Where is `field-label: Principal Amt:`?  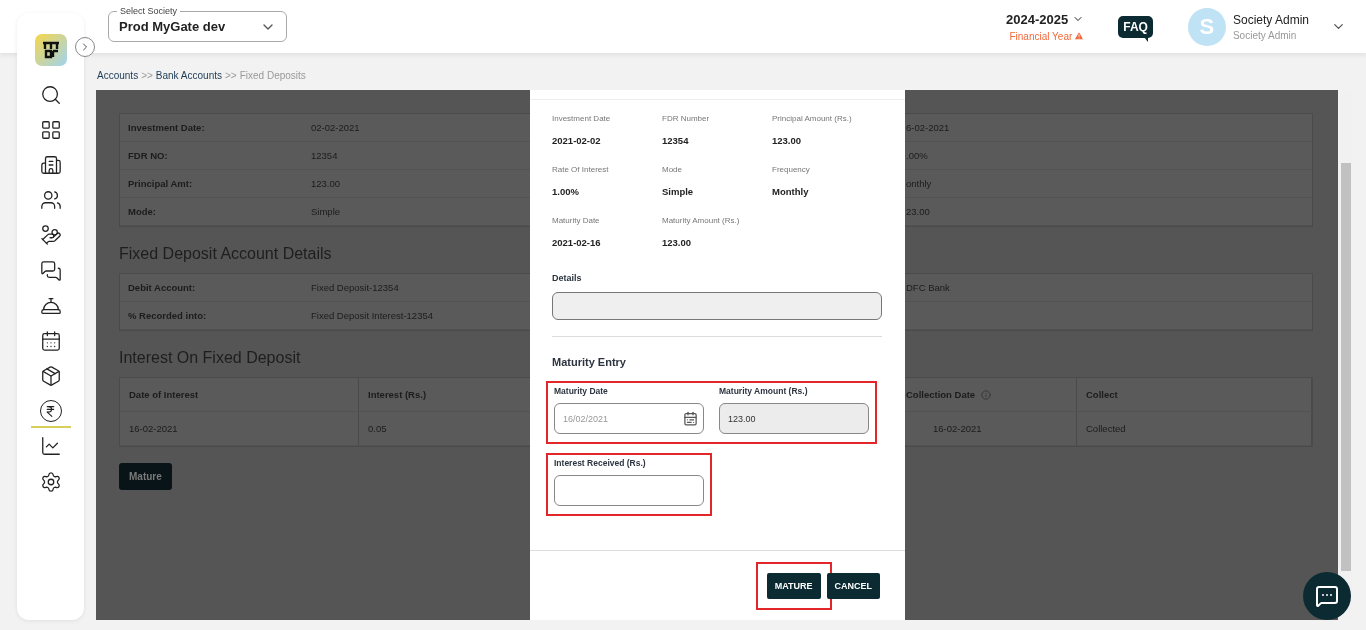
field-label: Principal Amt: is located at coordinates (211, 184).